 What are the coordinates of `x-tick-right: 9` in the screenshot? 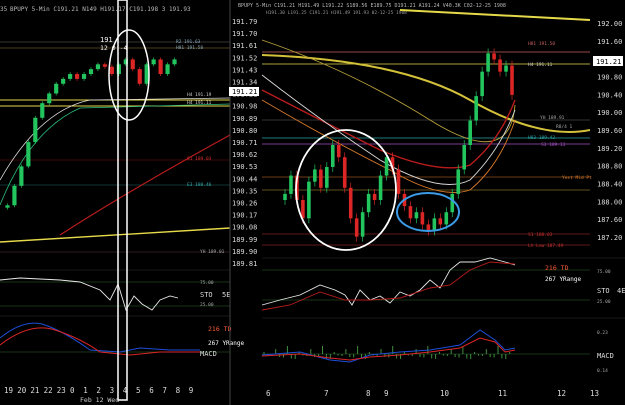 It's located at (386, 393).